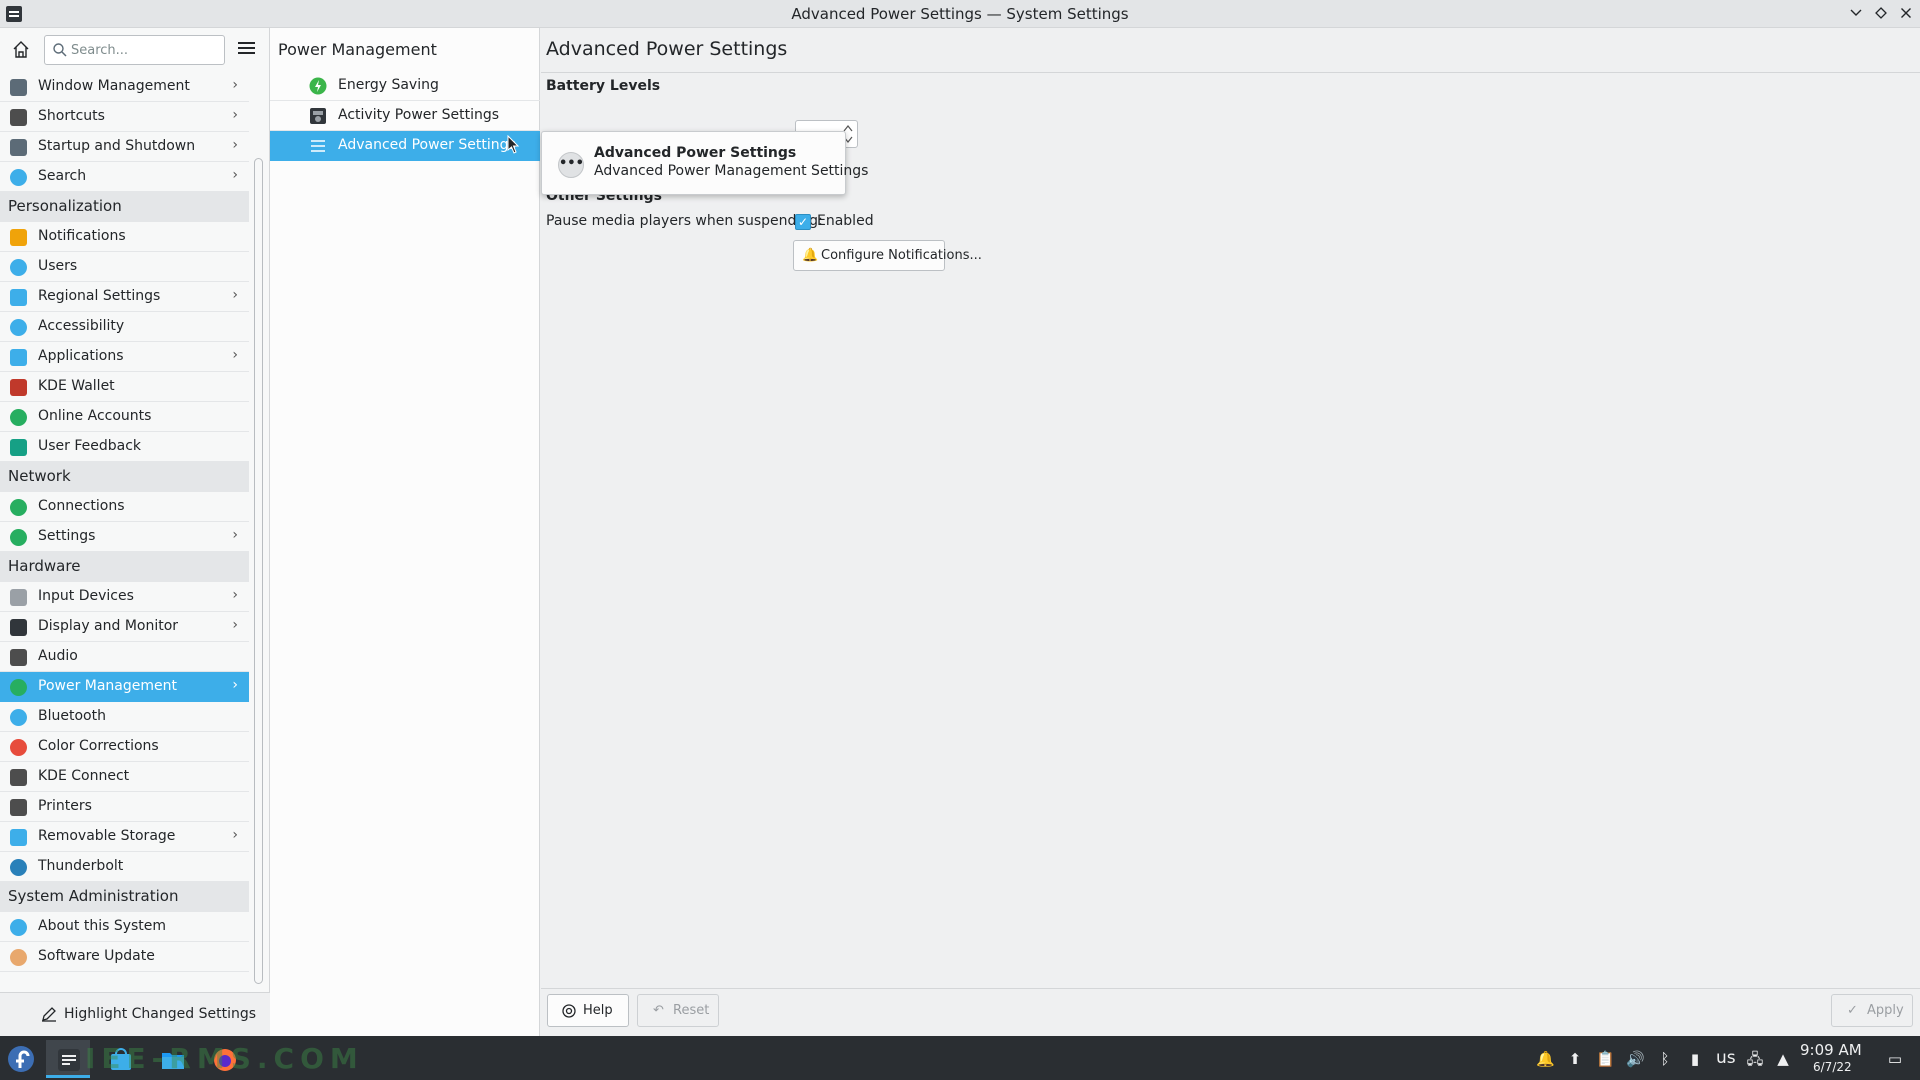  I want to click on sidebar-item-about-this-system: About this System, so click(124, 927).